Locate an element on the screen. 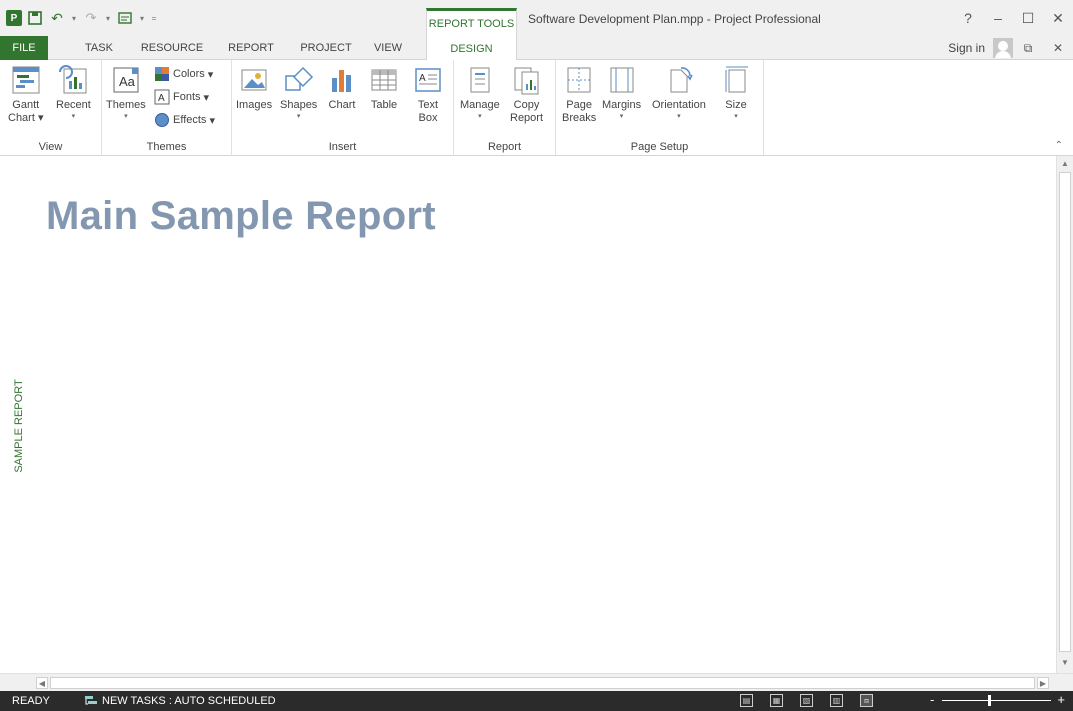 This screenshot has height=711, width=1073. shapes-dropdown-icon: ▾ is located at coordinates (298, 116).